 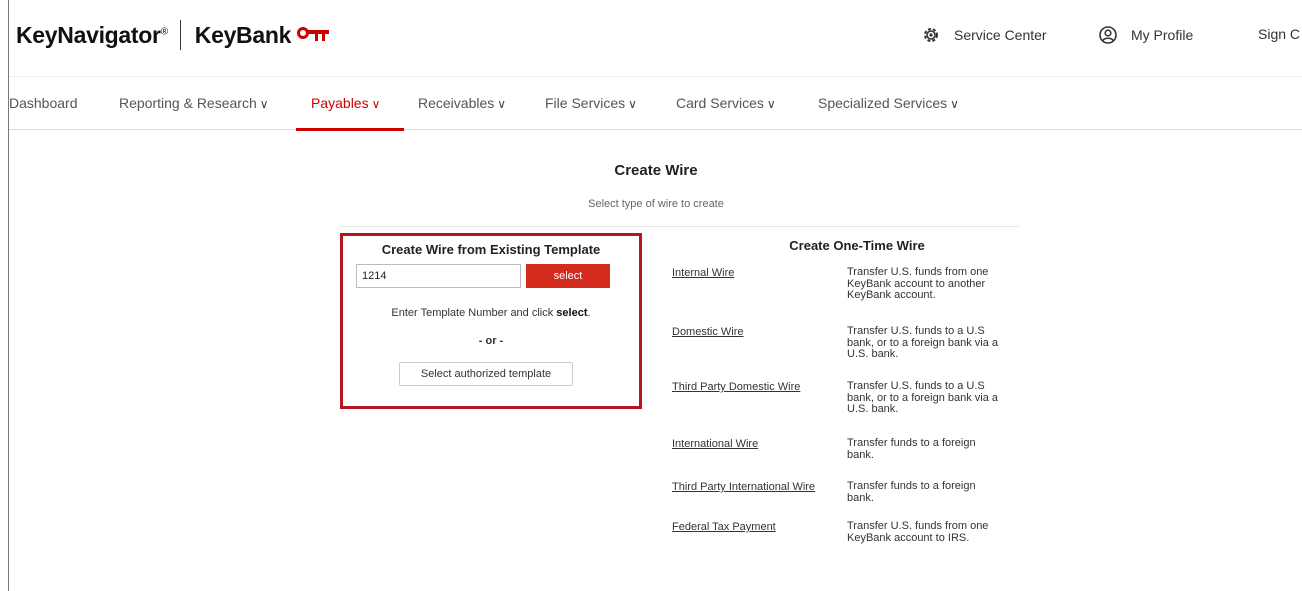 What do you see at coordinates (188, 103) in the screenshot?
I see `nav-label: Reporting & Research` at bounding box center [188, 103].